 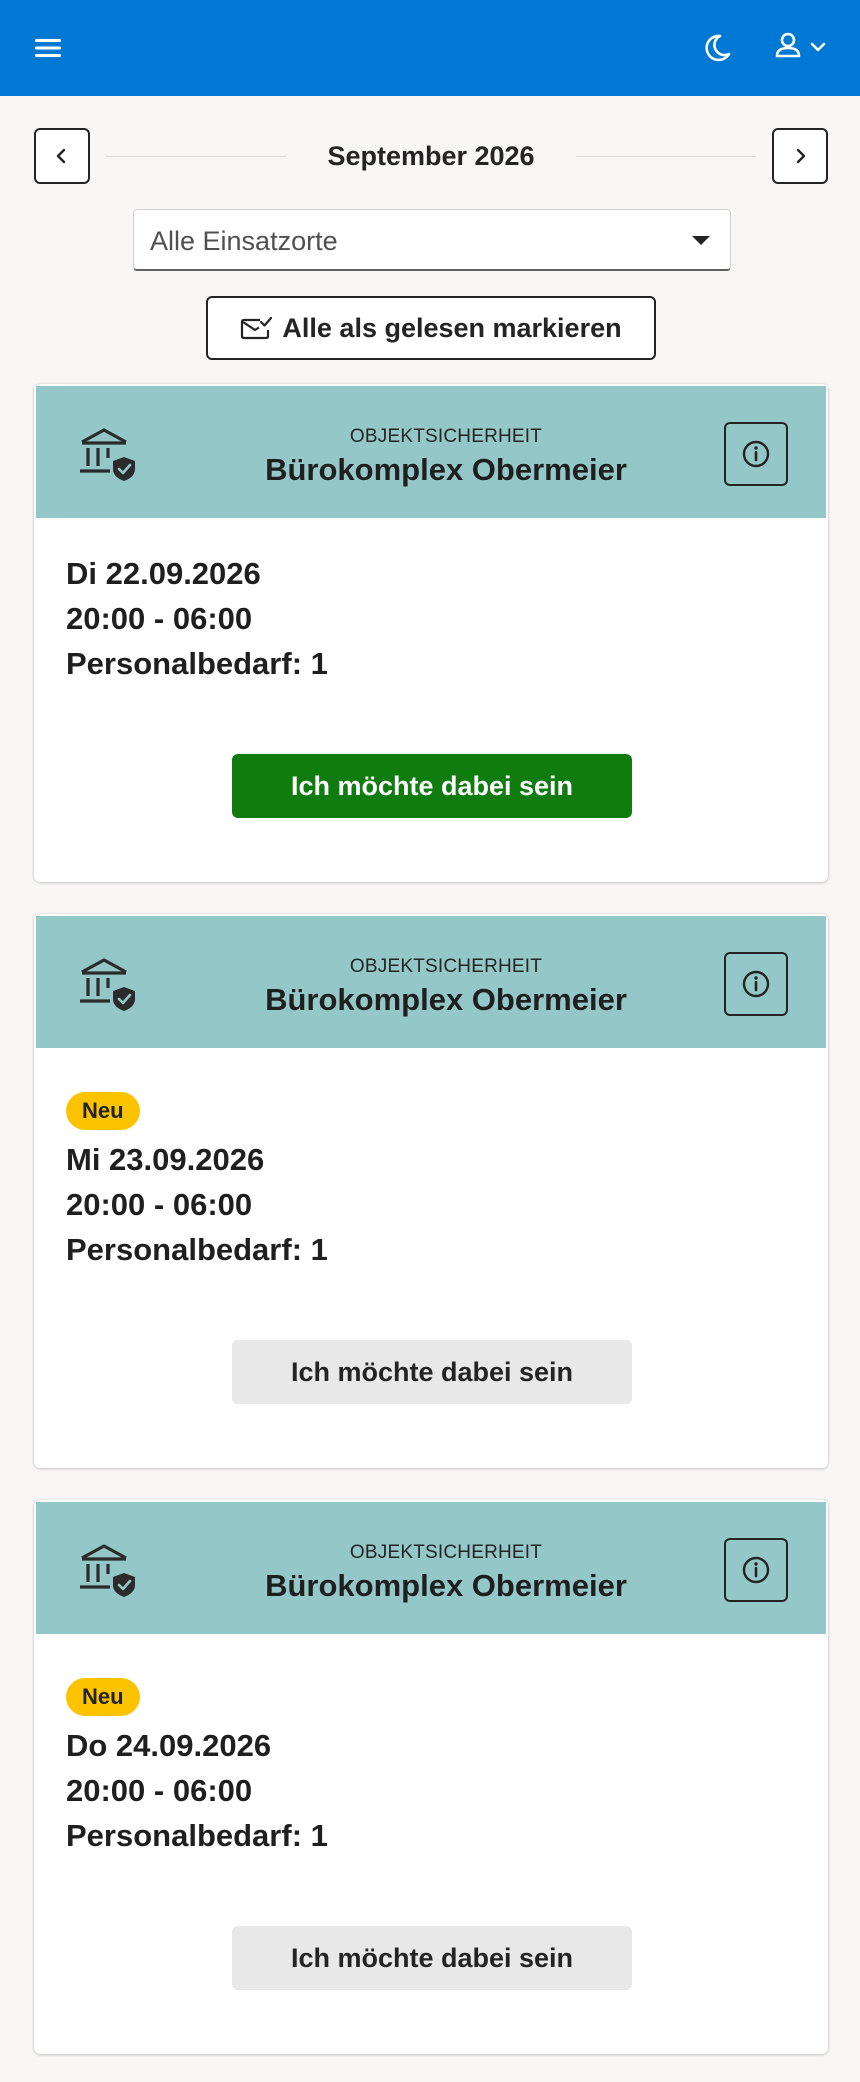 I want to click on mark-all-read-button: Alle als gelesen markieren, so click(x=431, y=328).